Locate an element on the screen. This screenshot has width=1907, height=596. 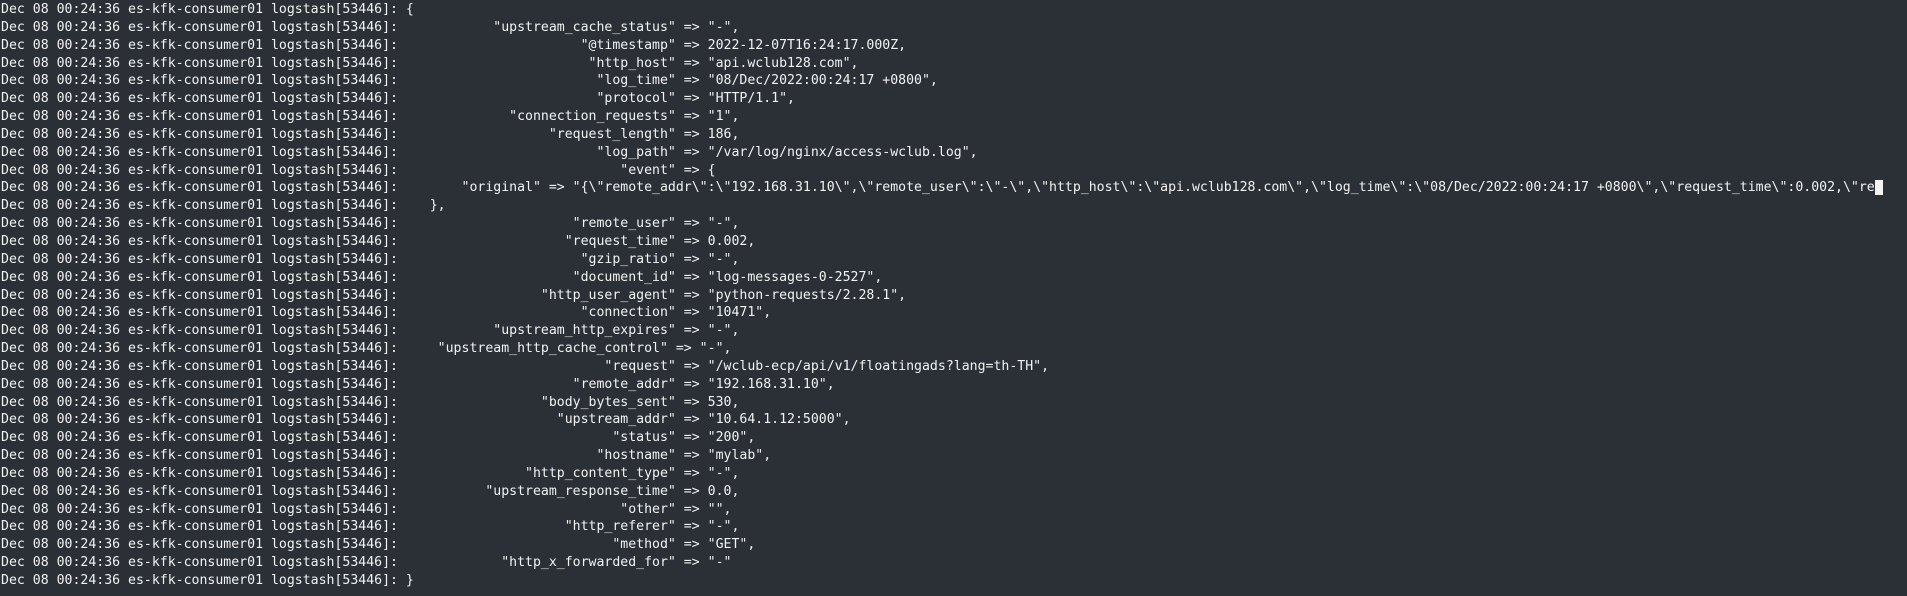
log-text: "http_x_forwarded_for" => "-" is located at coordinates (564, 563).